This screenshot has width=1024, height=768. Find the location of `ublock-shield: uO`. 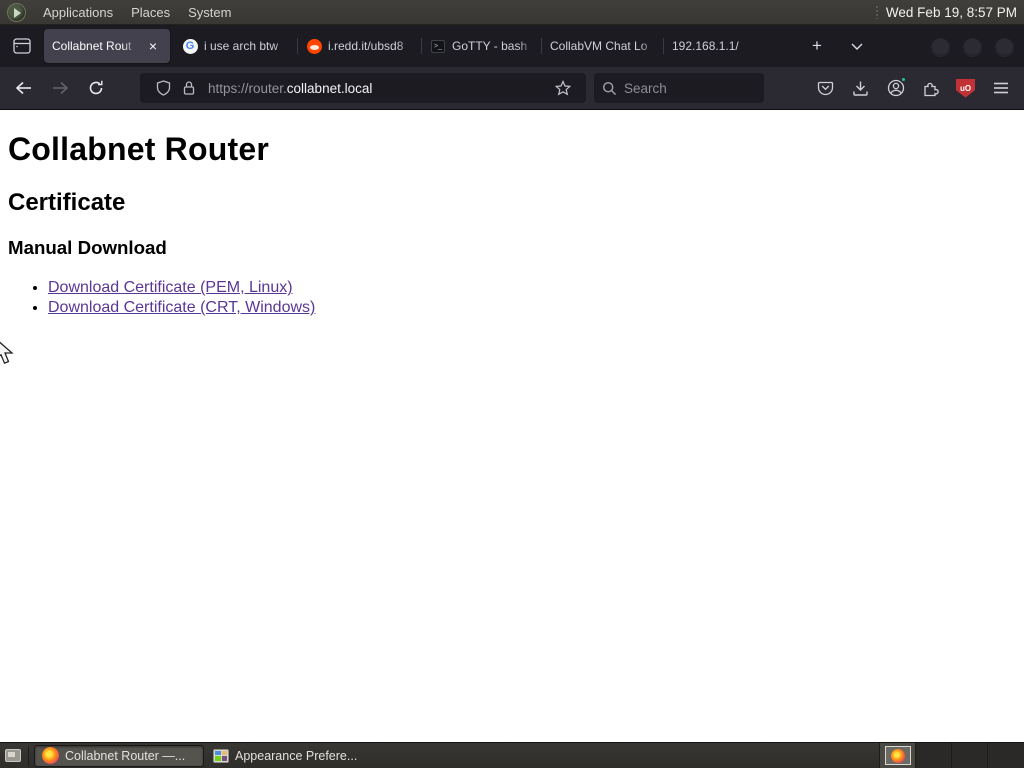

ublock-shield: uO is located at coordinates (965, 88).